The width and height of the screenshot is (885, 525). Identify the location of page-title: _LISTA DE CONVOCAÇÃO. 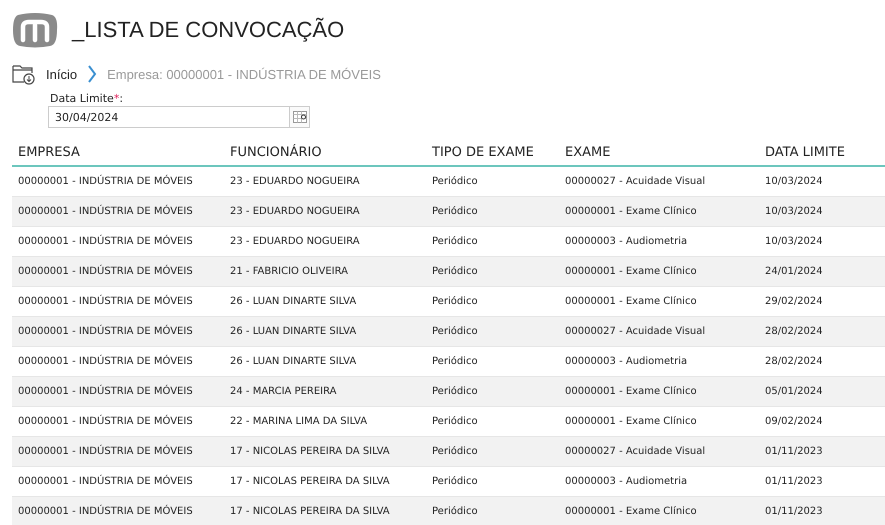
(208, 29).